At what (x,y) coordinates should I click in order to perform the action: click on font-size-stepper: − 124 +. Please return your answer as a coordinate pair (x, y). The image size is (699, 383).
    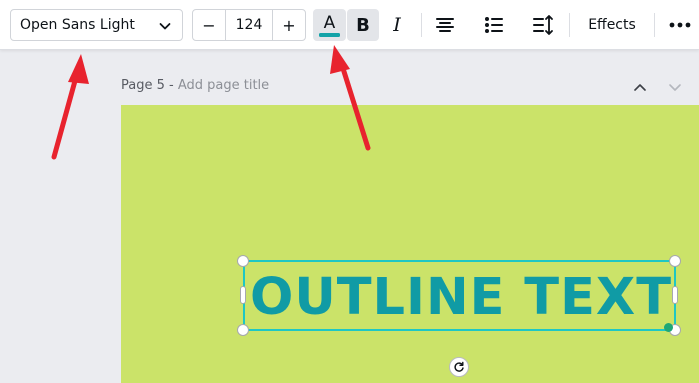
    Looking at the image, I should click on (249, 25).